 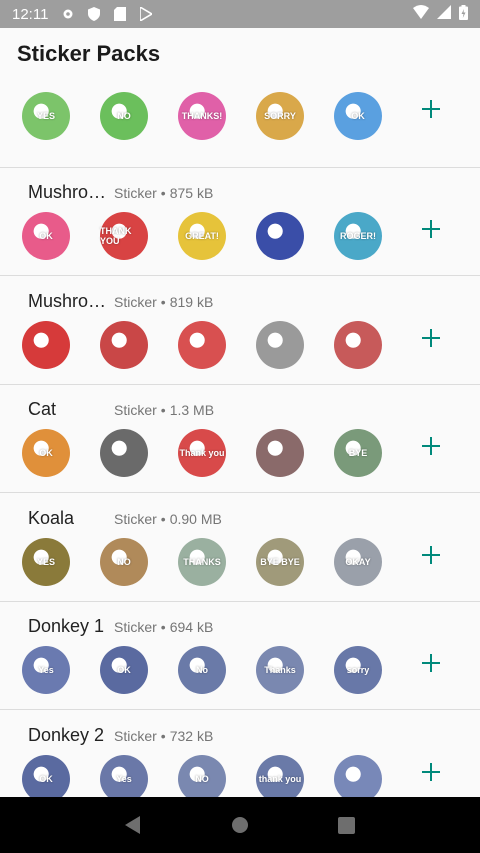 I want to click on sticker-preview-row: Yes OK No Thanks sorry, so click(x=202, y=670).